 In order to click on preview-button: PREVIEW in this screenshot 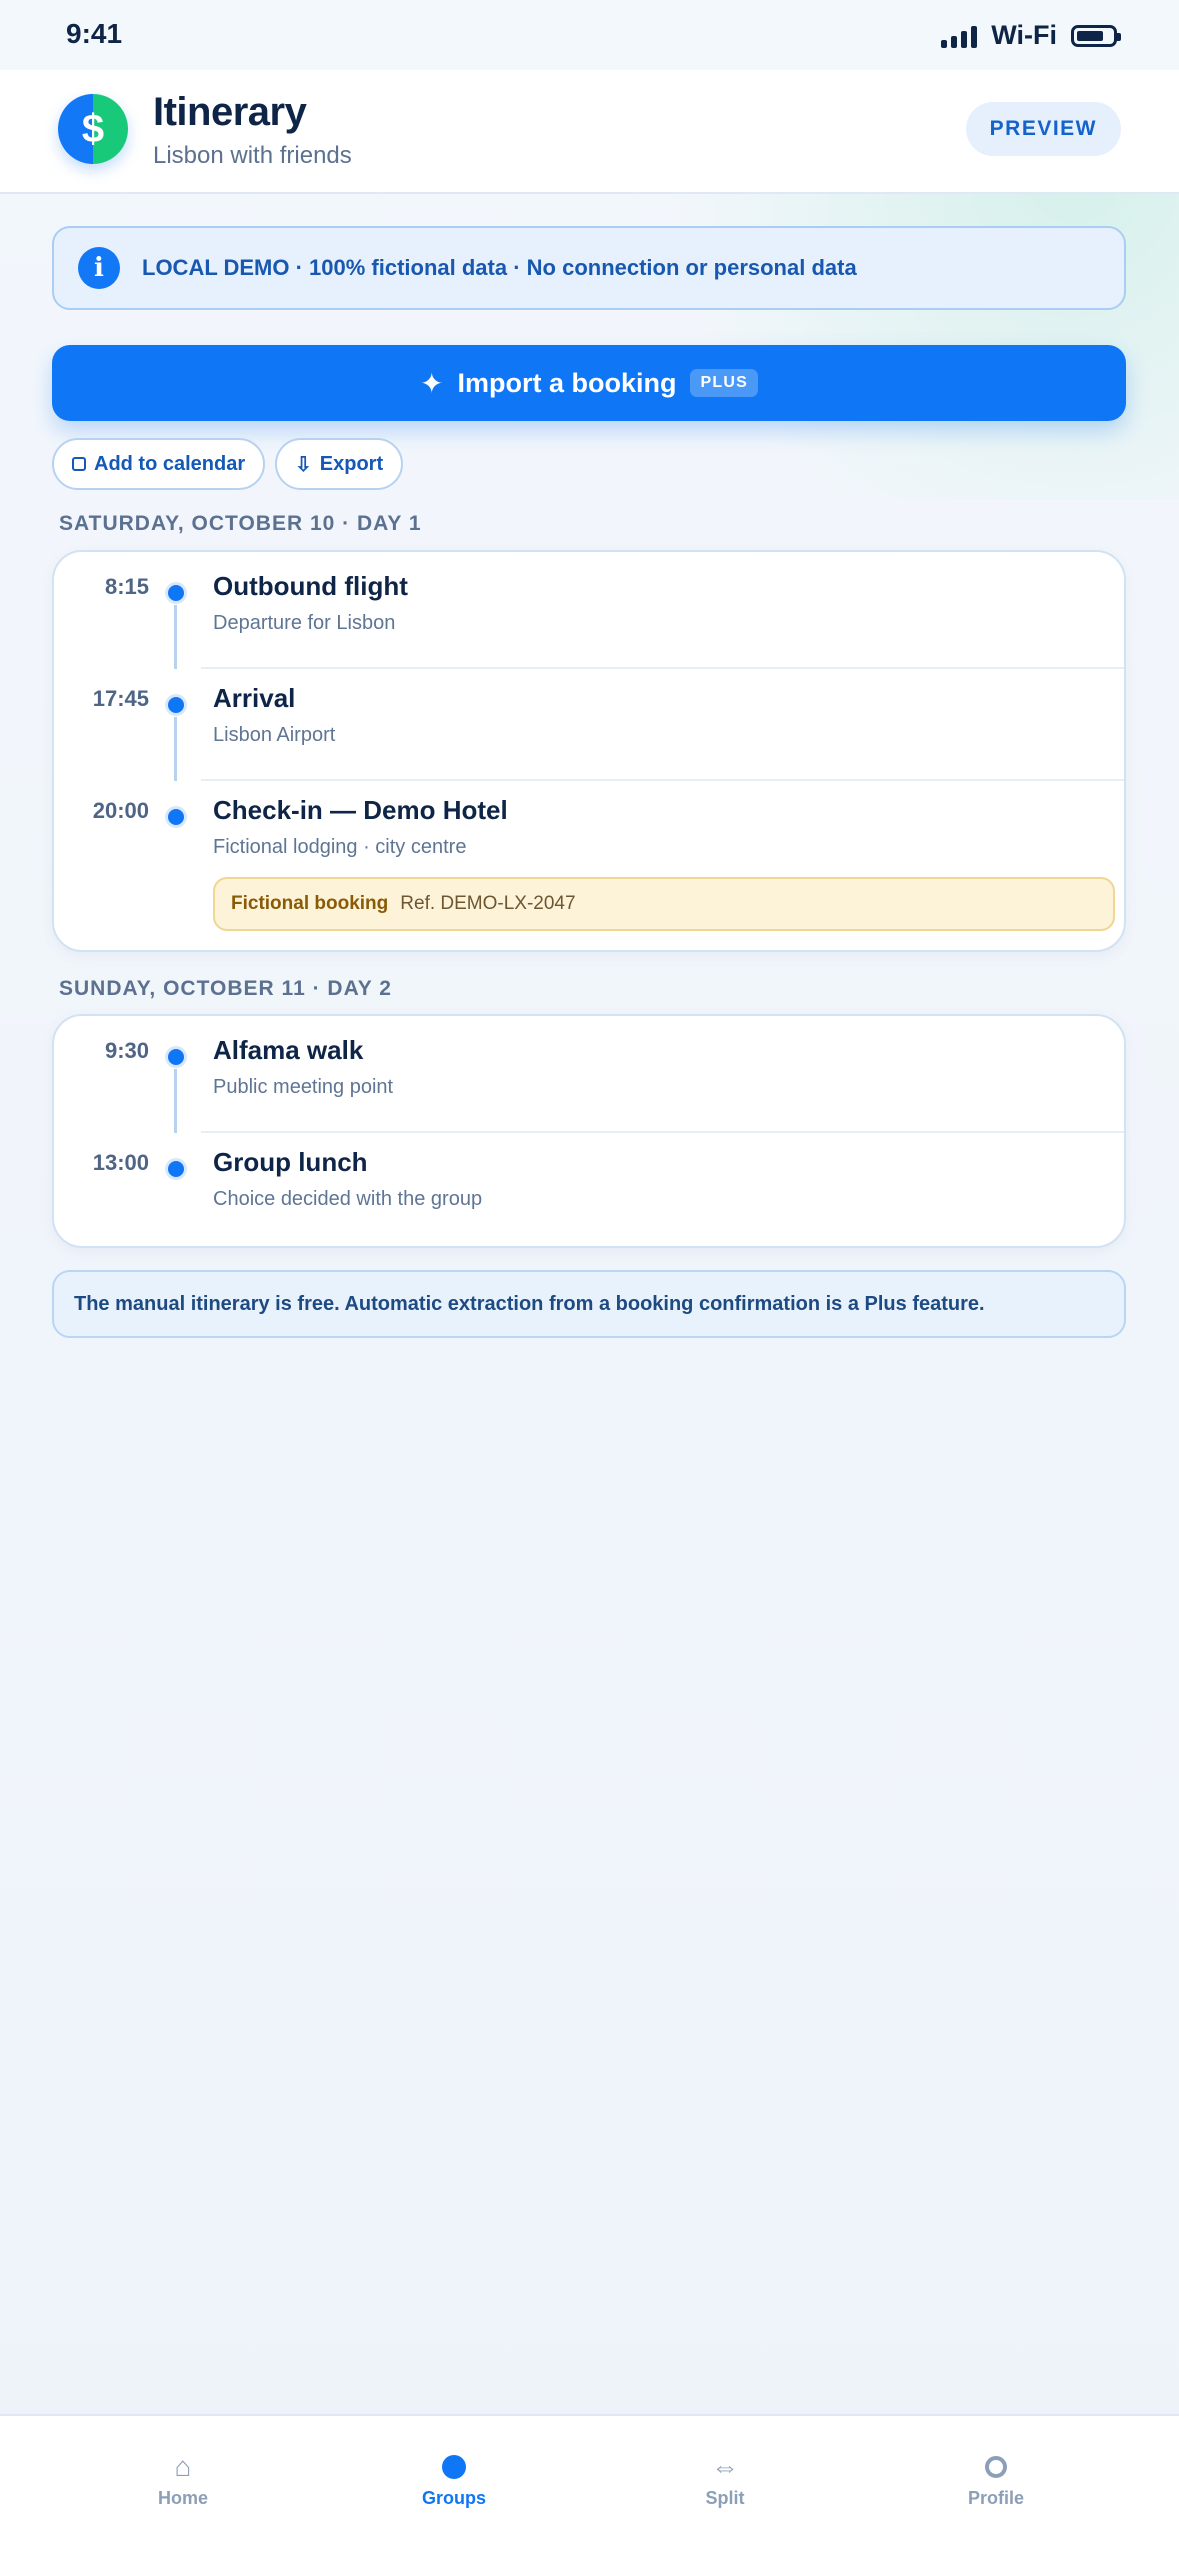, I will do `click(1043, 129)`.